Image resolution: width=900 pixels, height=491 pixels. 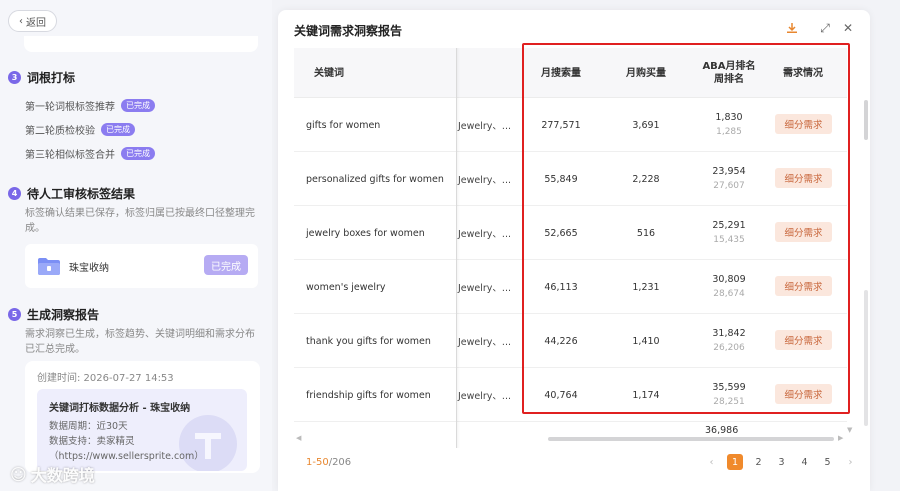 I want to click on keyword-cell: thank you gifts for women, so click(x=368, y=341).